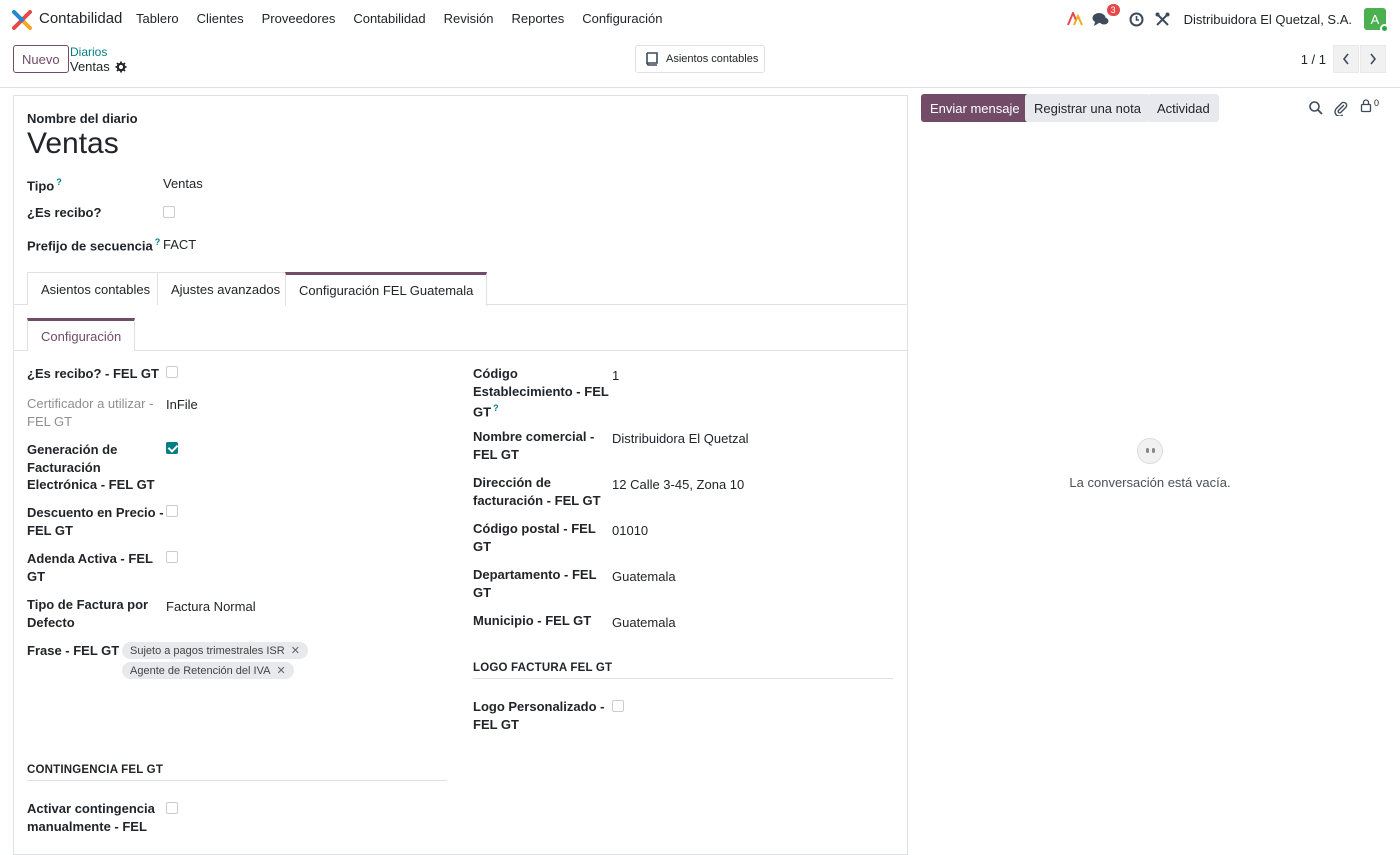  Describe the element at coordinates (541, 393) in the screenshot. I see `codigo-establecimiento-label: Código Establecimiento - FEL GT?` at that location.